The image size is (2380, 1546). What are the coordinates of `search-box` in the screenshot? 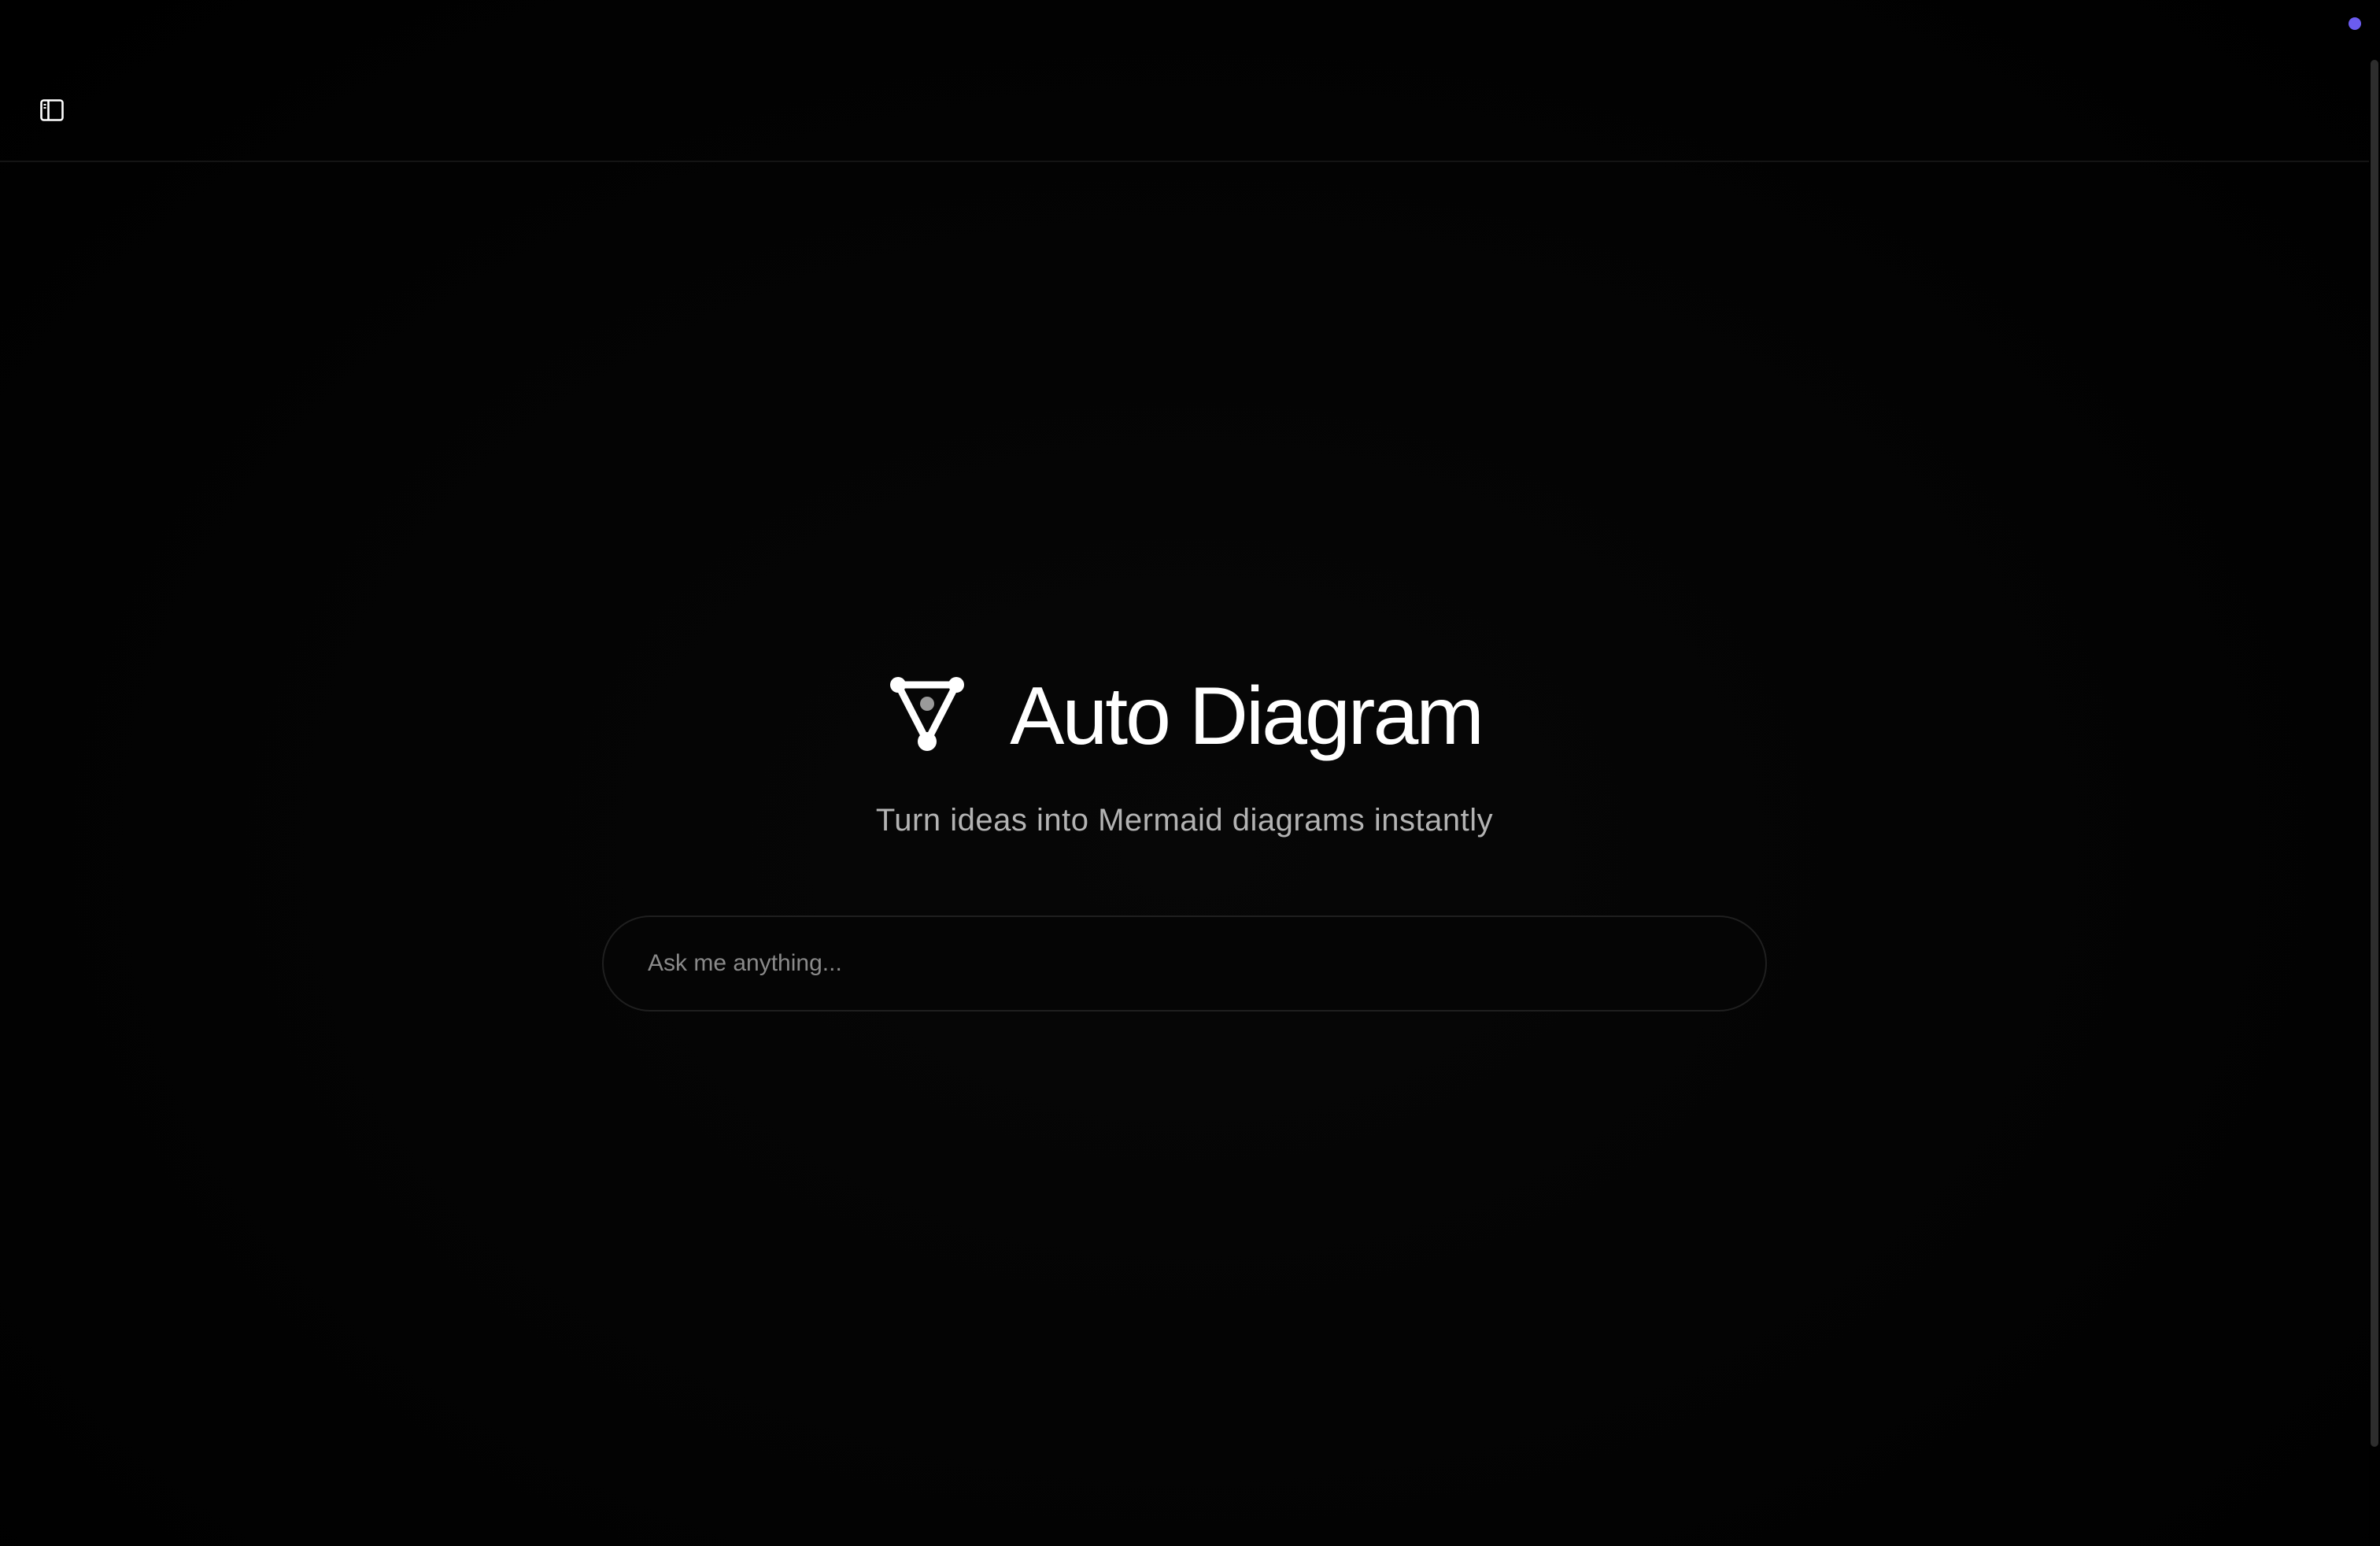 It's located at (1184, 963).